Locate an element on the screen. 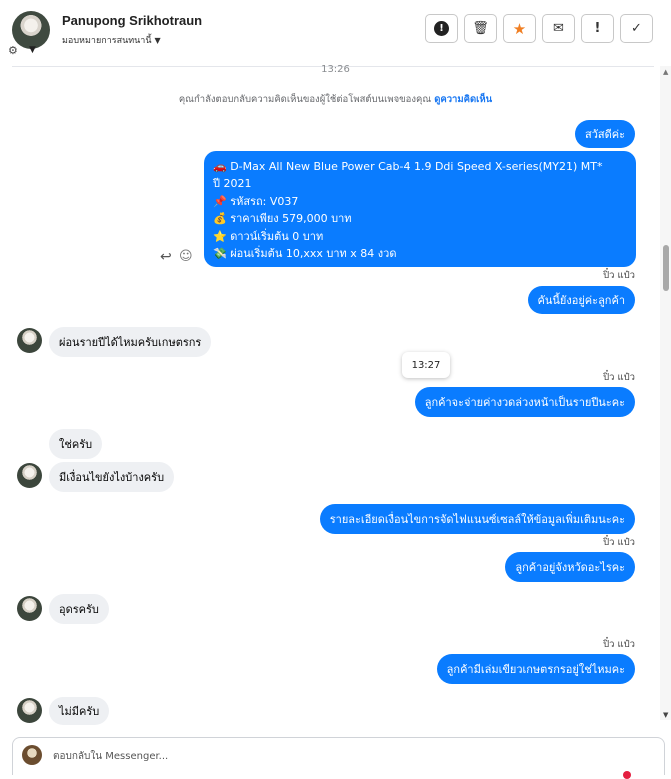 The width and height of the screenshot is (671, 779). incoming-message: ไม่มีครับ is located at coordinates (79, 711).